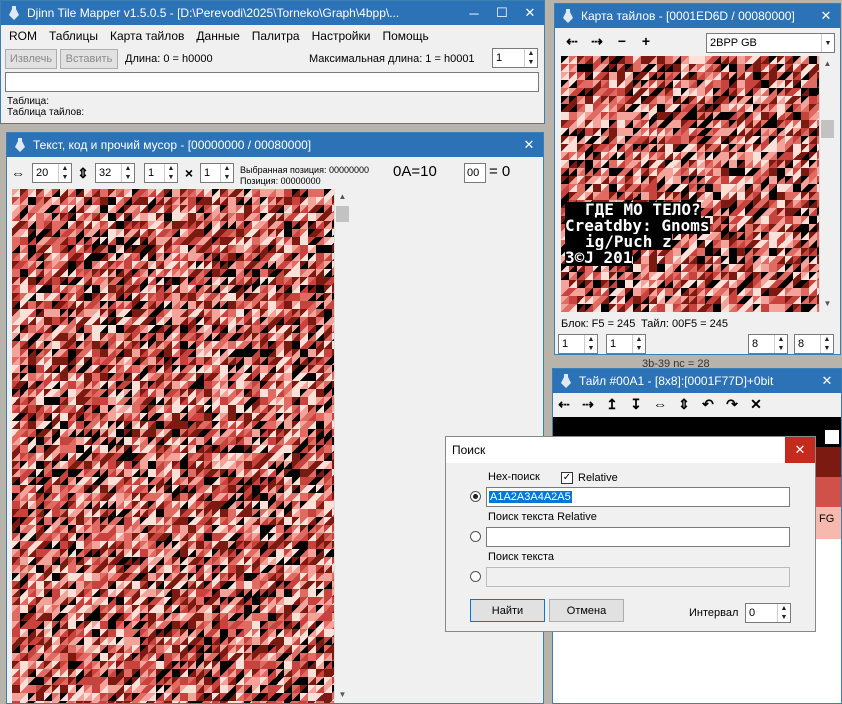 The image size is (842, 704). I want to click on tile-label: Тайл: 00F5 = 245, so click(684, 324).